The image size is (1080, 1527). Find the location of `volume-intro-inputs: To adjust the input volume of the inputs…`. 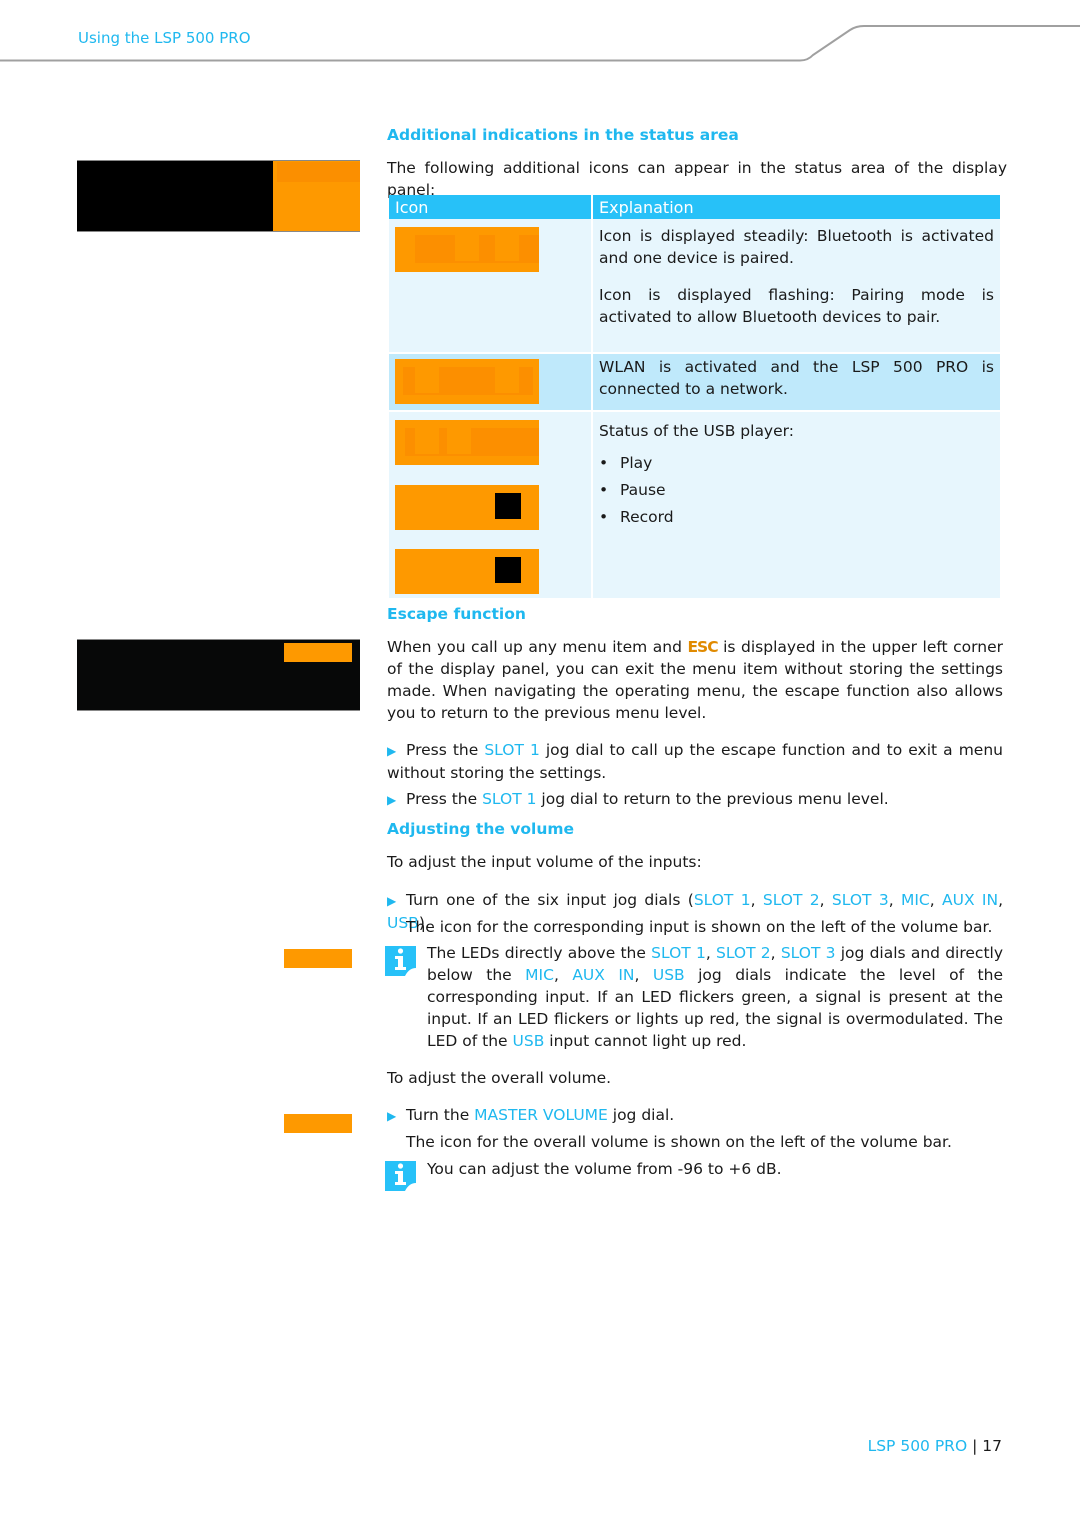

volume-intro-inputs: To adjust the input volume of the inputs… is located at coordinates (544, 862).